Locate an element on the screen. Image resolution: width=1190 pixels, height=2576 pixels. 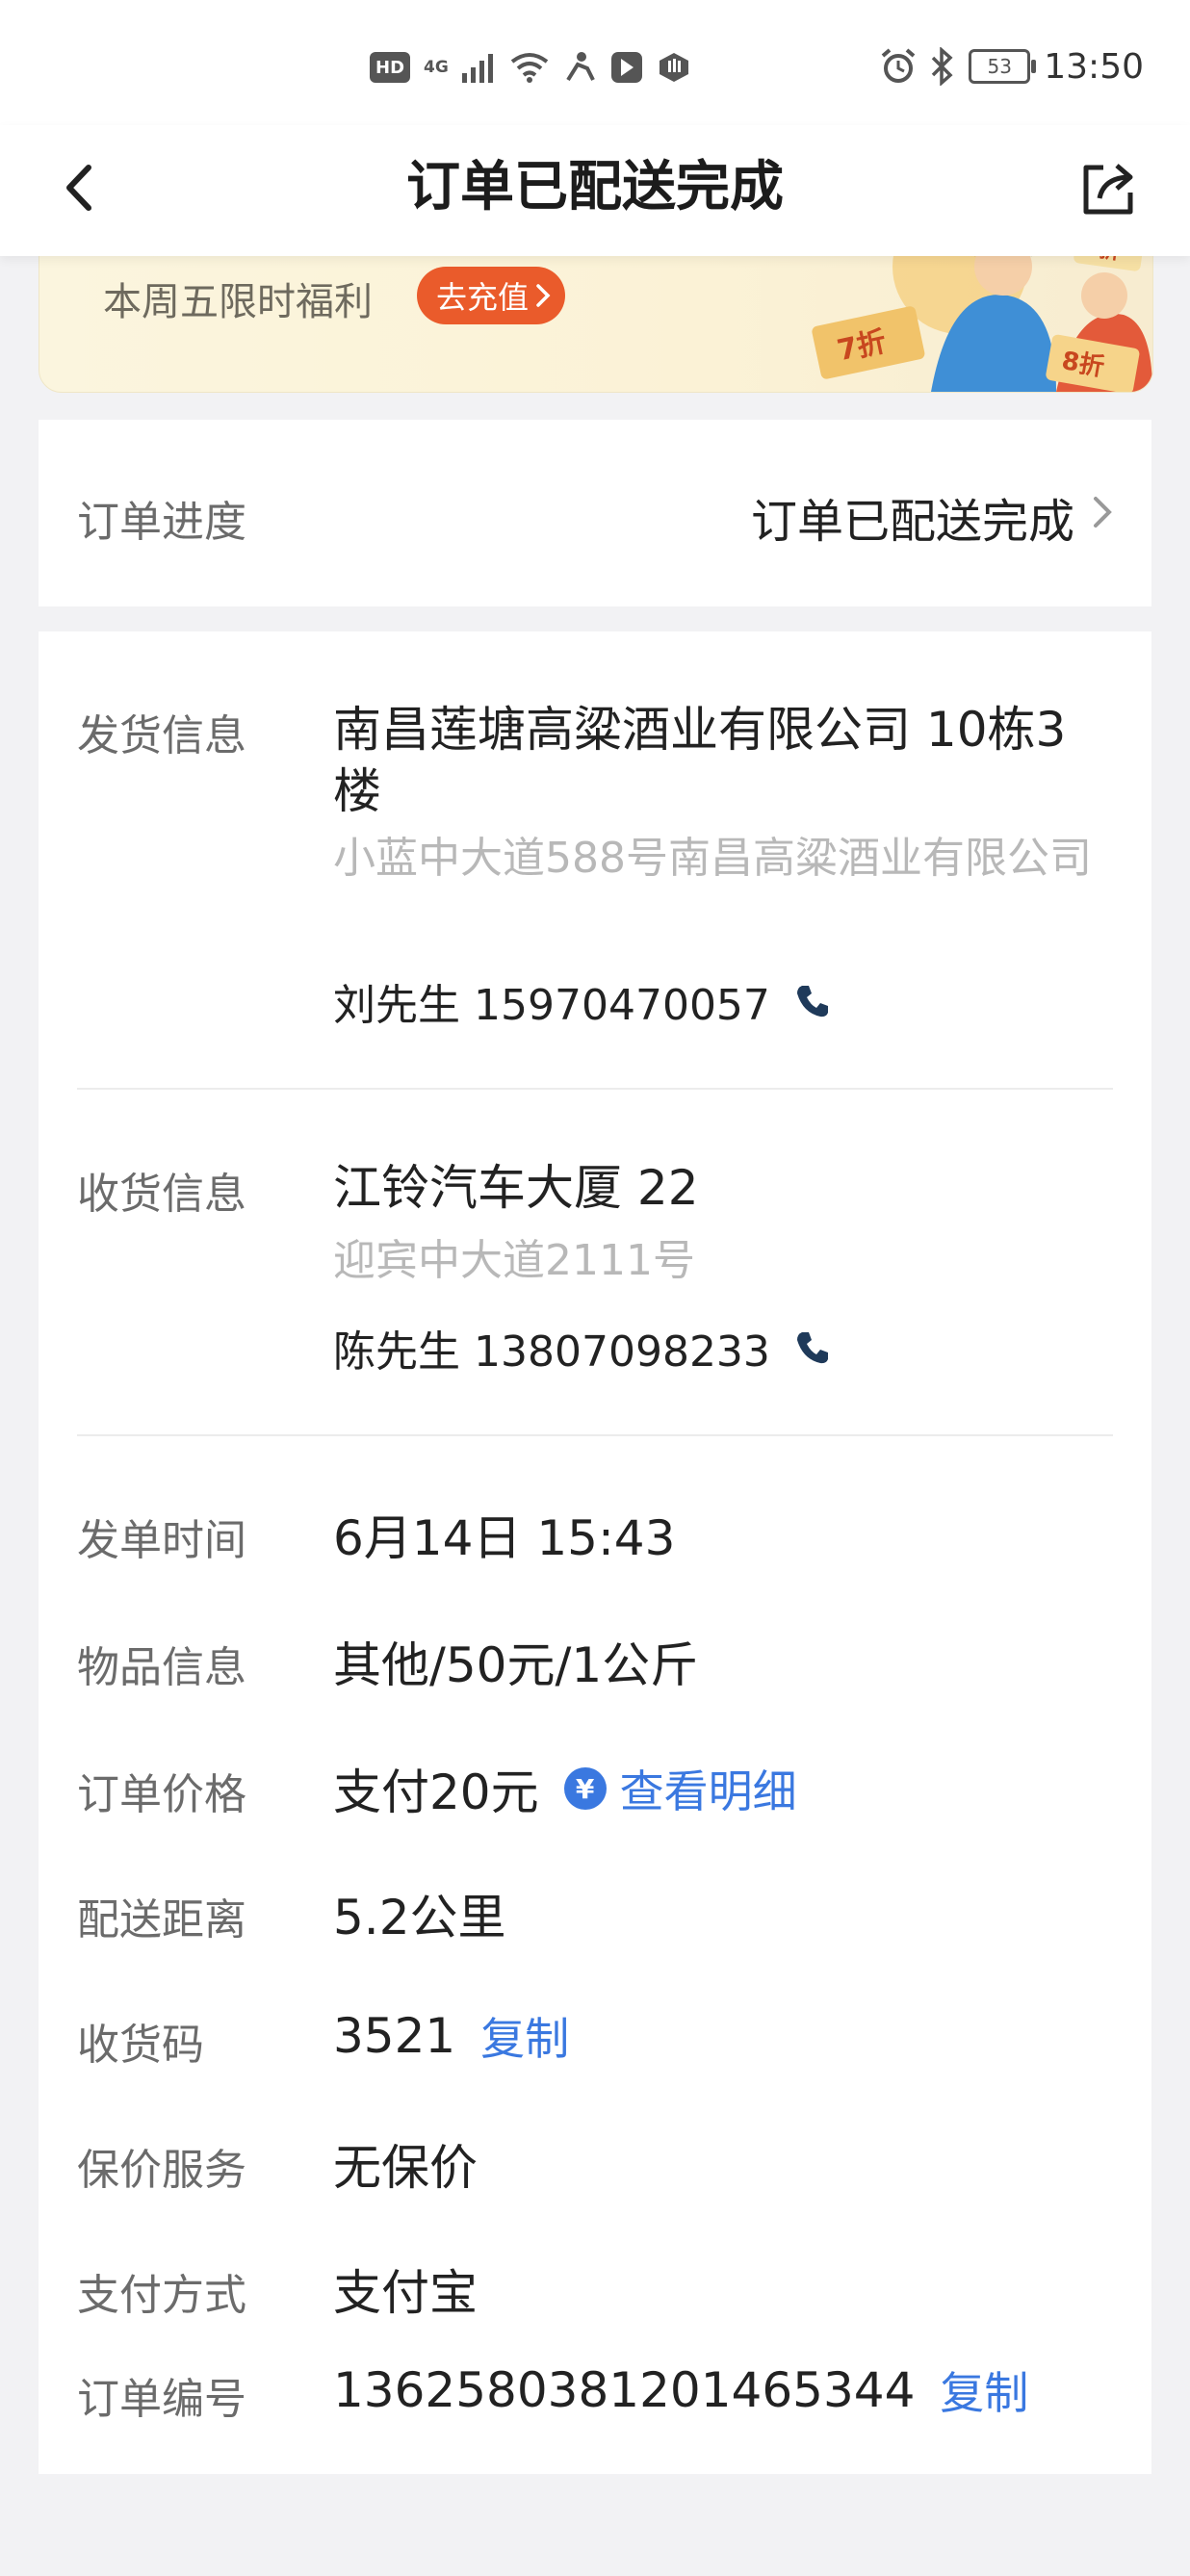
receive-code-value: 3521 复制 is located at coordinates (451, 2036).